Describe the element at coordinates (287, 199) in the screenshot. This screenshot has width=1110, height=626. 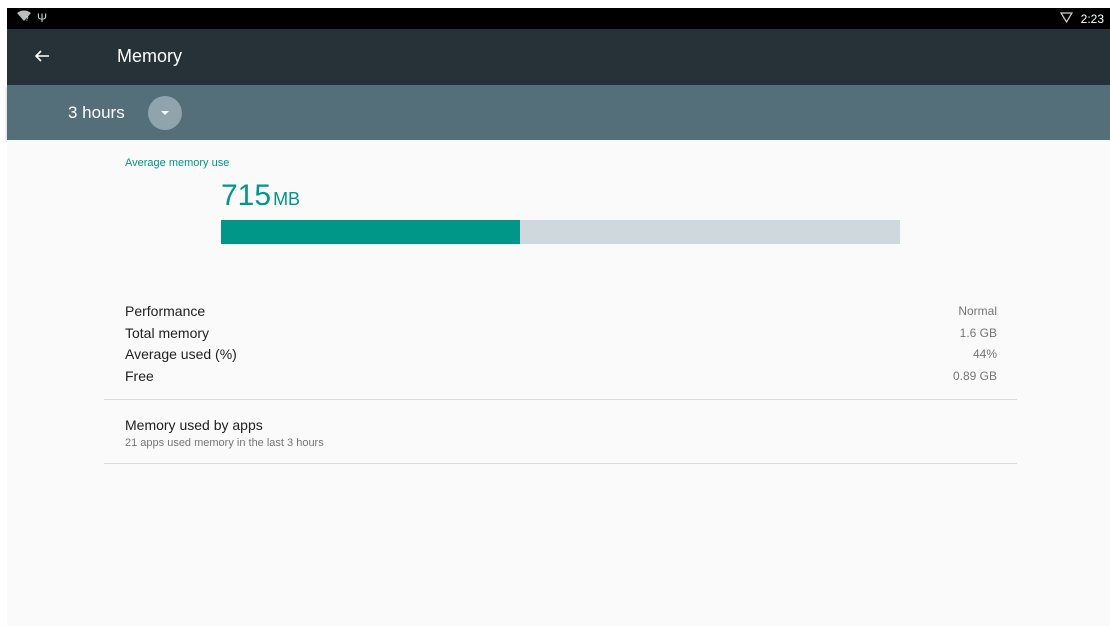
I see `average-memory-unit: MB` at that location.